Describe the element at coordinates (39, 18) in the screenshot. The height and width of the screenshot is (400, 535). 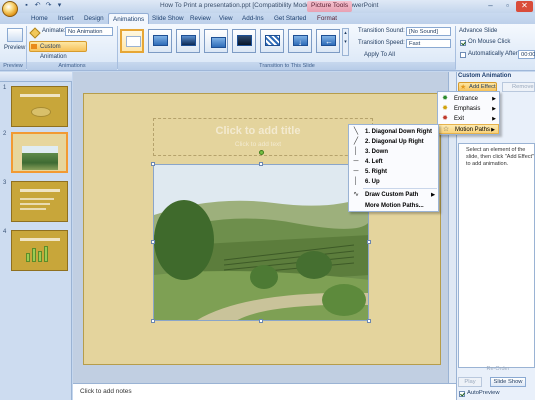
I see `tab-home: Home` at that location.